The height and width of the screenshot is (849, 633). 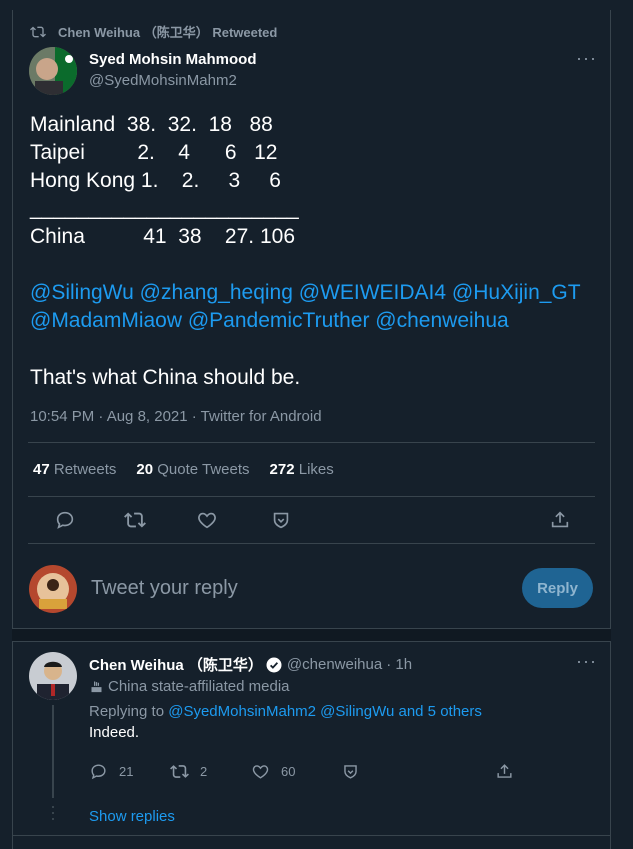 I want to click on tweet-line-1: Mainland 38. 32. 18 88, so click(x=151, y=124).